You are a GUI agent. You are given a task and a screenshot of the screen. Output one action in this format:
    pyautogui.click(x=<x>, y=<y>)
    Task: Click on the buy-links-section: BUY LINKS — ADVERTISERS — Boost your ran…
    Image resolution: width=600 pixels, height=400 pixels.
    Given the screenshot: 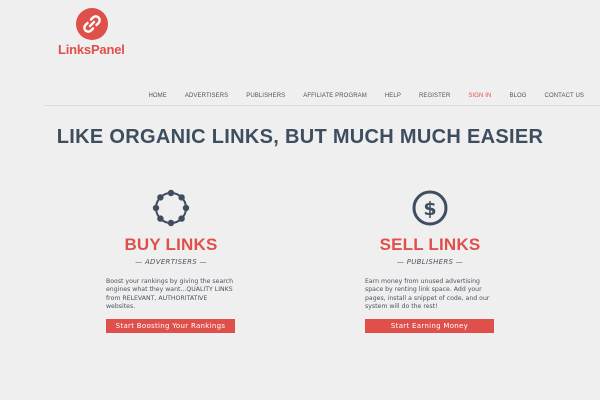 What is the action you would take?
    pyautogui.click(x=171, y=260)
    